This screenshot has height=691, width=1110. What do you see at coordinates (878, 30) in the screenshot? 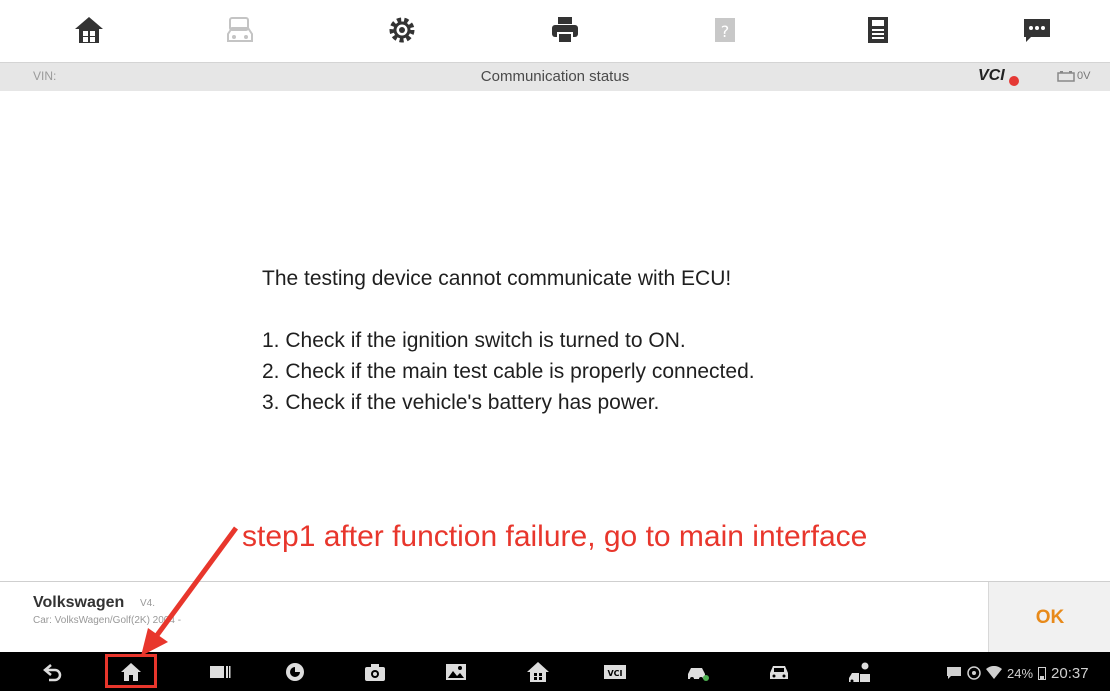
I see `save-icon` at bounding box center [878, 30].